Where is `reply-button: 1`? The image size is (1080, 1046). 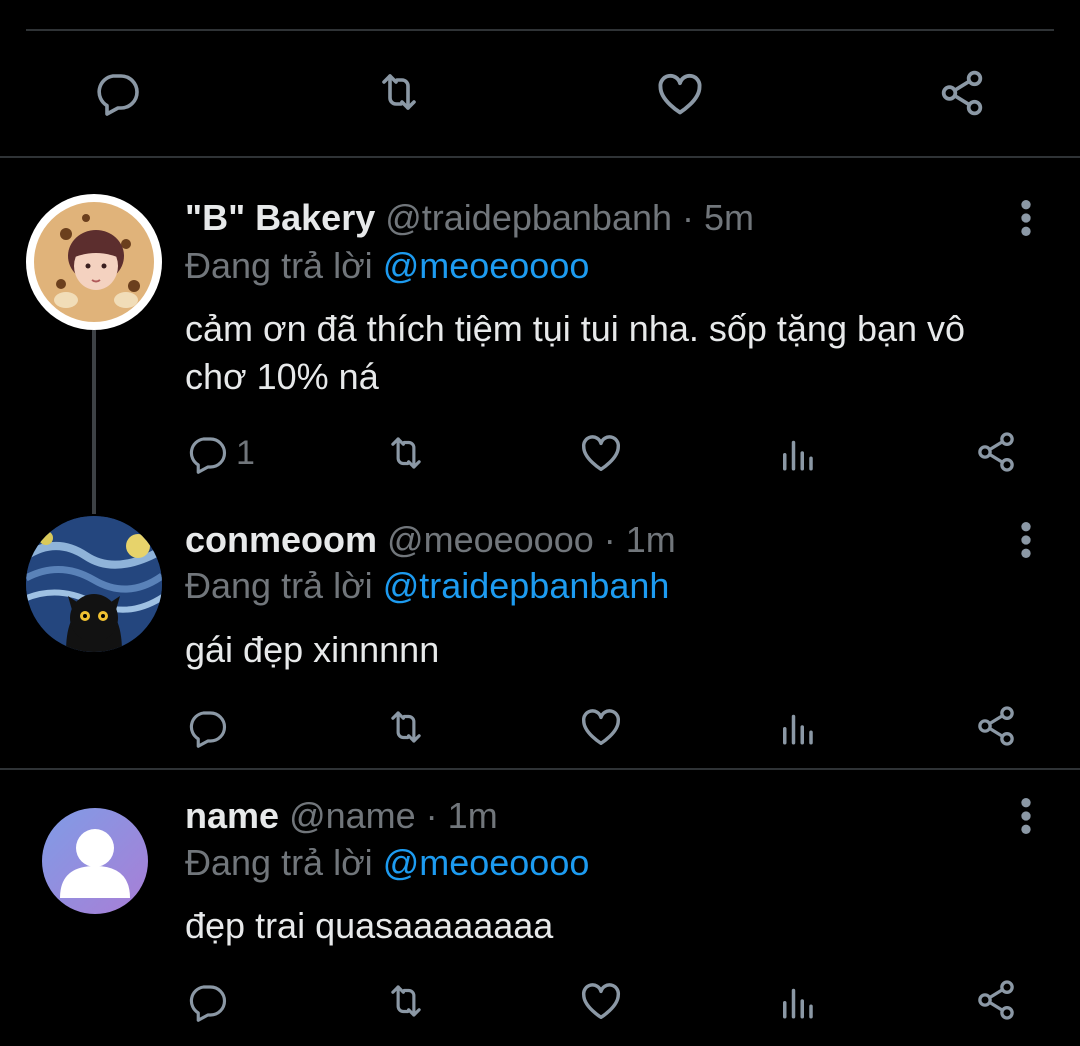
reply-button: 1 is located at coordinates (220, 453).